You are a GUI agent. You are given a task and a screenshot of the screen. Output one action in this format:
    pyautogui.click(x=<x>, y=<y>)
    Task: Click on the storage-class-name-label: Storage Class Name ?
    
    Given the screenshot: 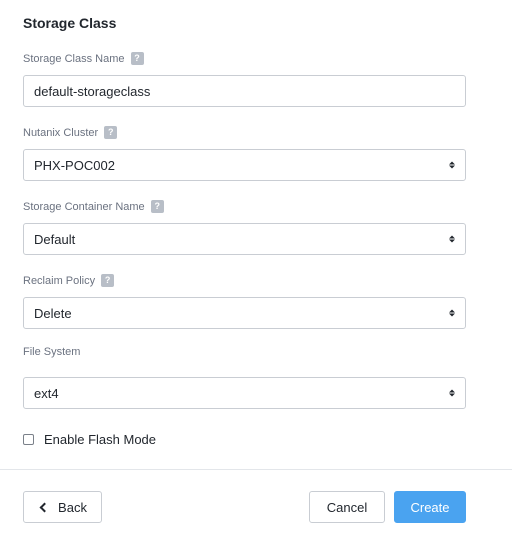 What is the action you would take?
    pyautogui.click(x=83, y=58)
    